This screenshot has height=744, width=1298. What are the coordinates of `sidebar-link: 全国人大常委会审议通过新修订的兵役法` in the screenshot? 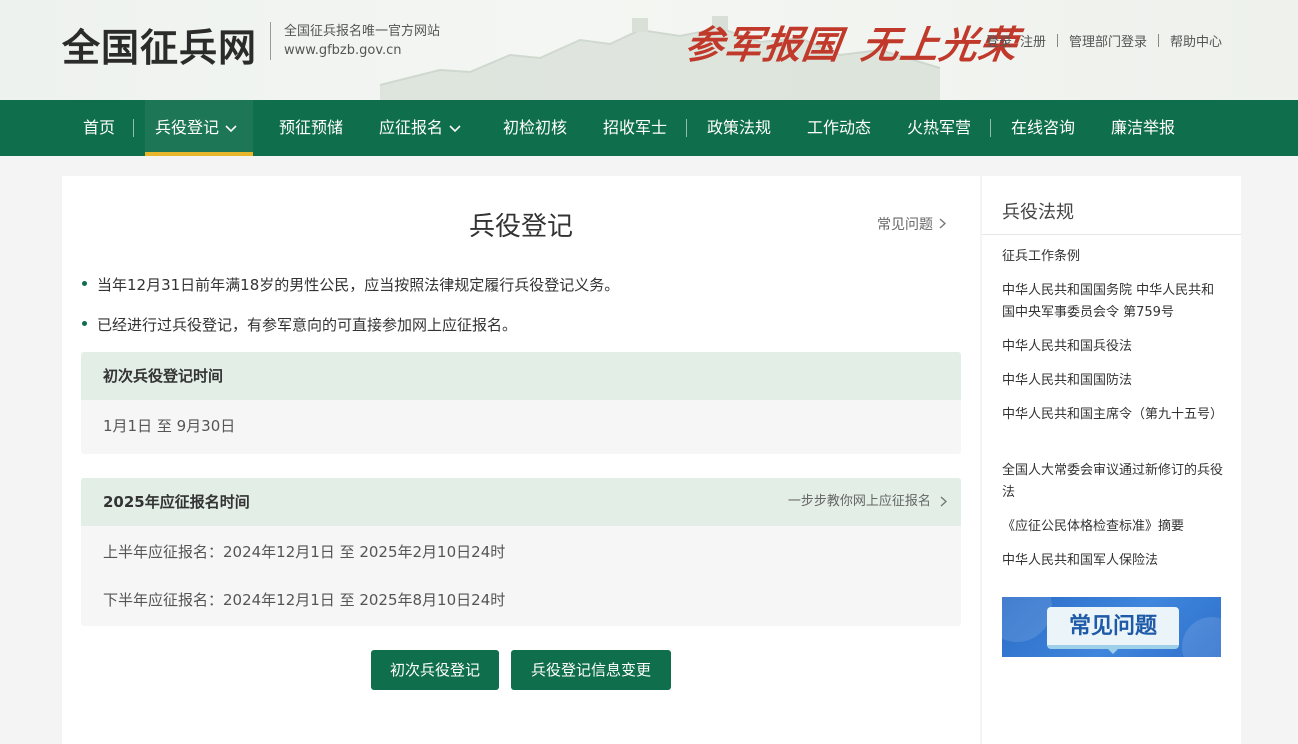 It's located at (1114, 482).